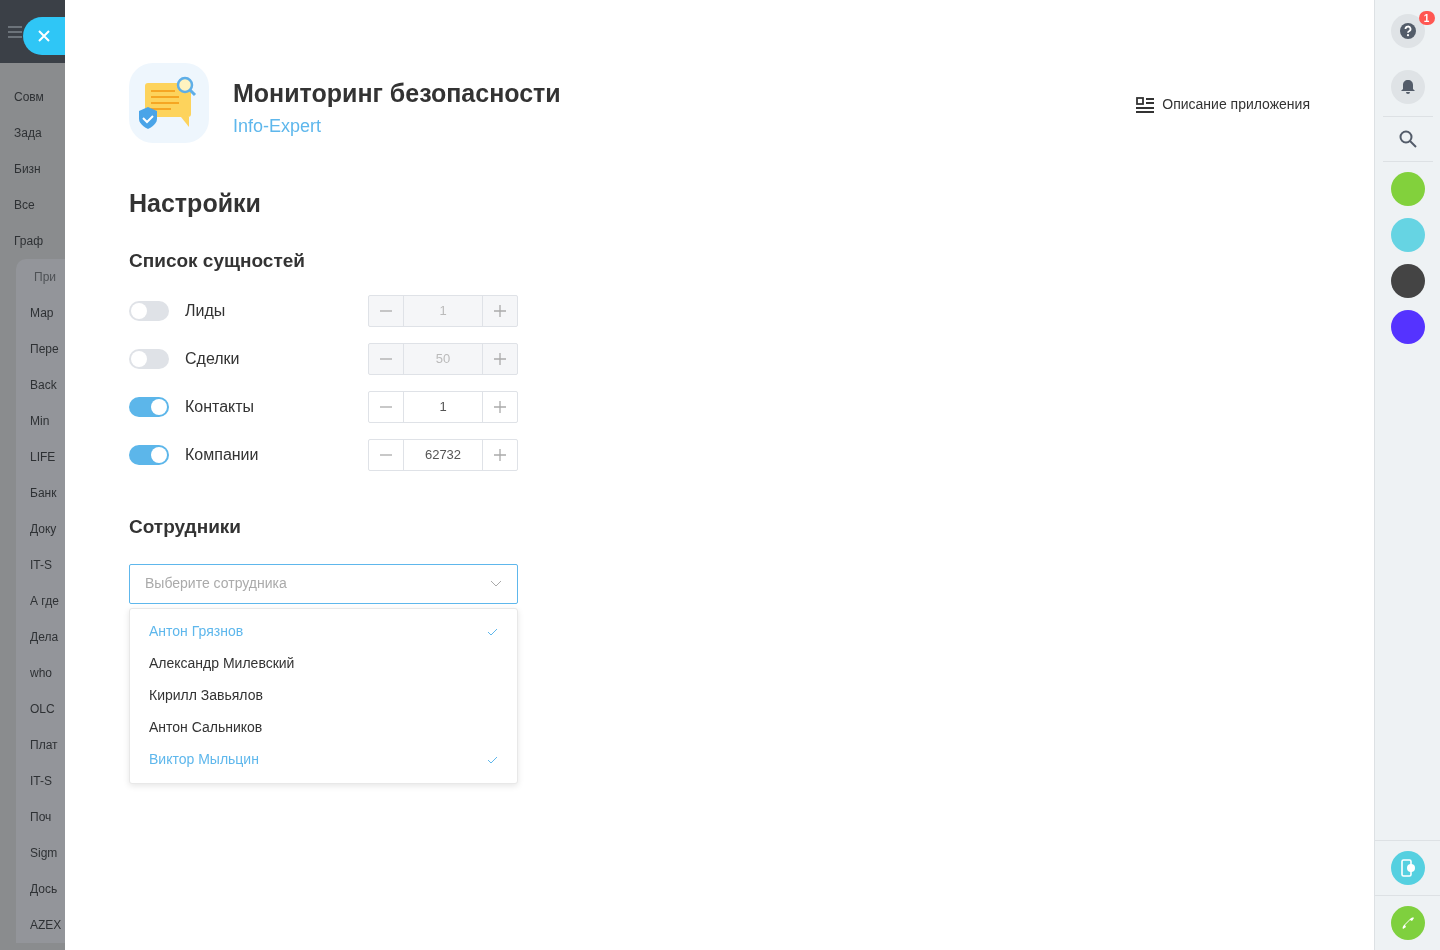 This screenshot has height=950, width=1440. What do you see at coordinates (40, 817) in the screenshot?
I see `sidebar-item: Поч` at bounding box center [40, 817].